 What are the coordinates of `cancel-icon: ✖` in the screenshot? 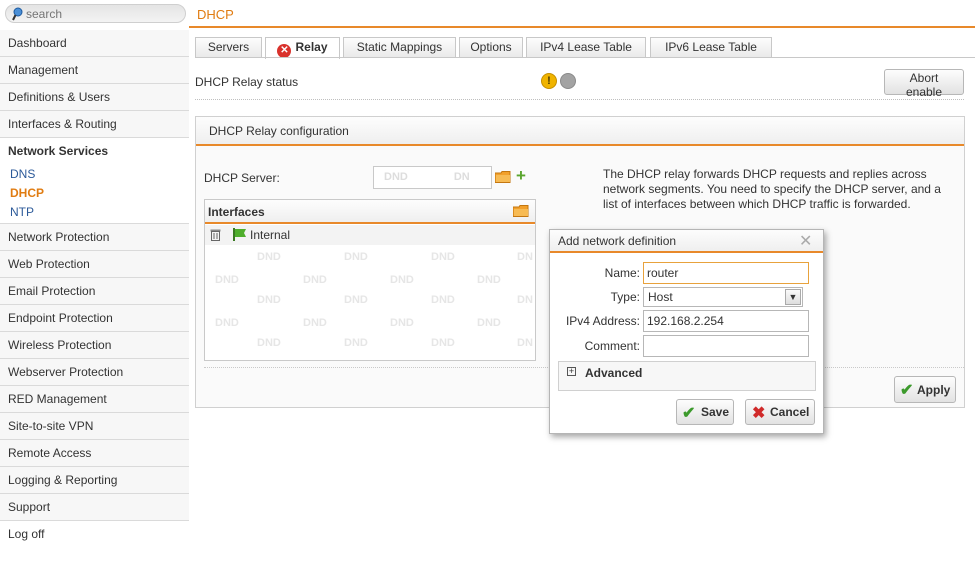 It's located at (759, 413).